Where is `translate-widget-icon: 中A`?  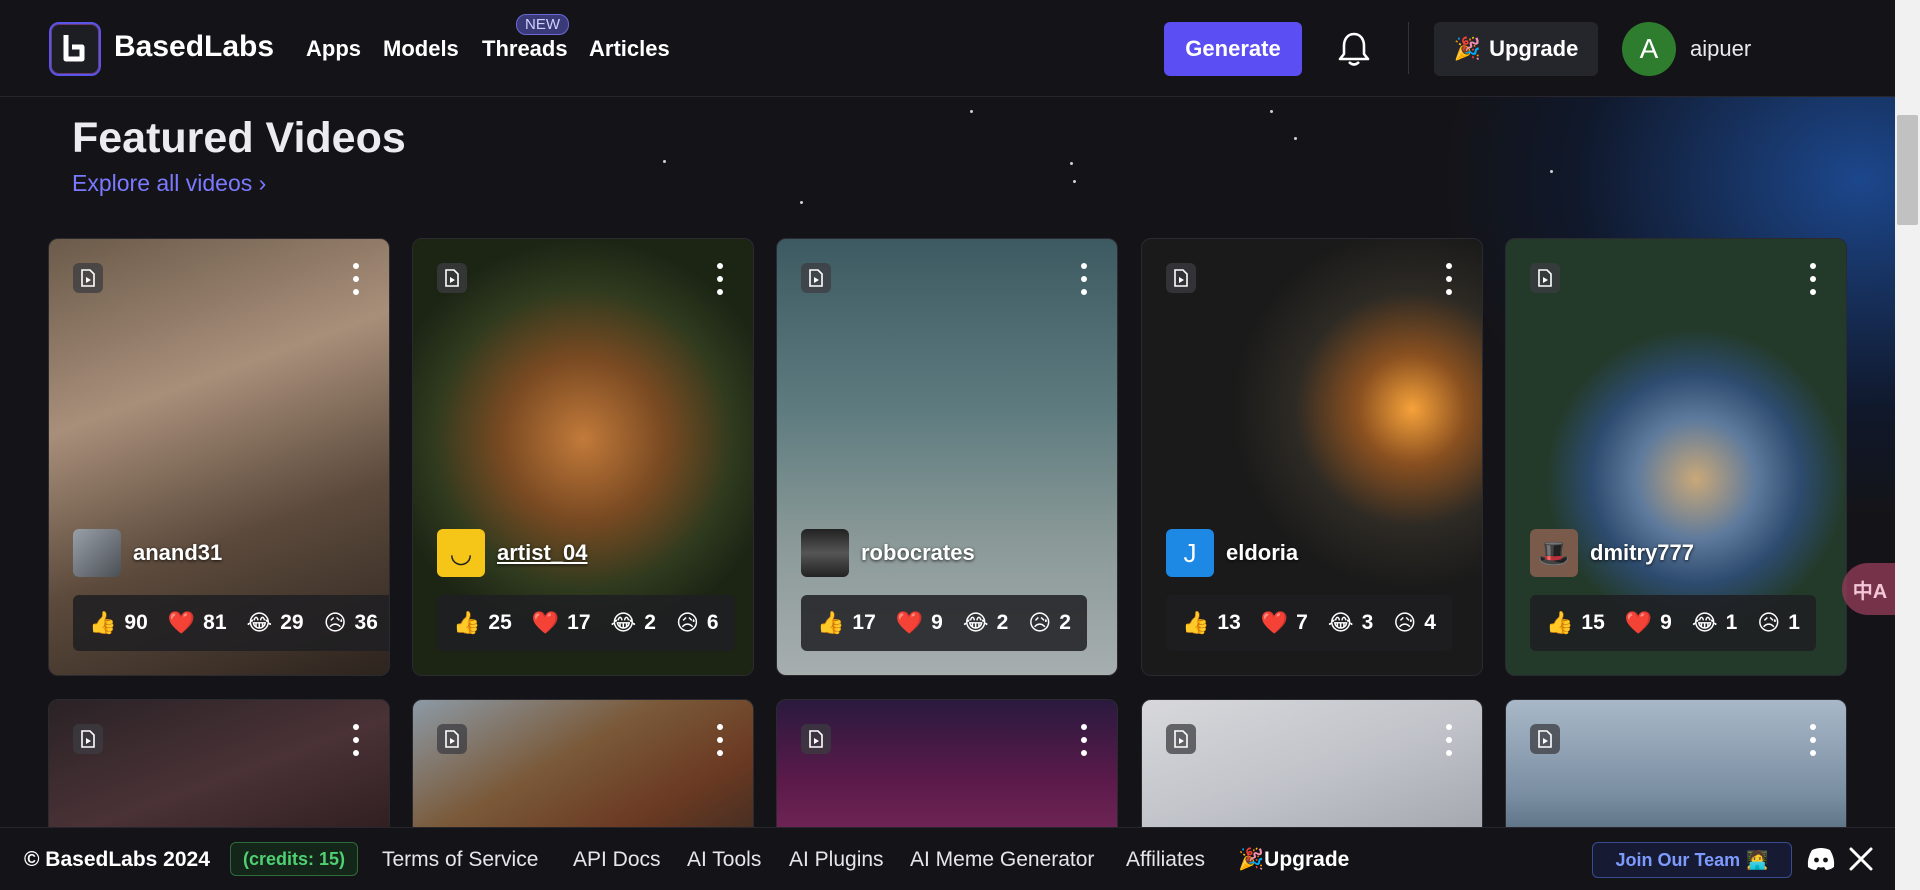
translate-widget-icon: 中A is located at coordinates (1870, 589).